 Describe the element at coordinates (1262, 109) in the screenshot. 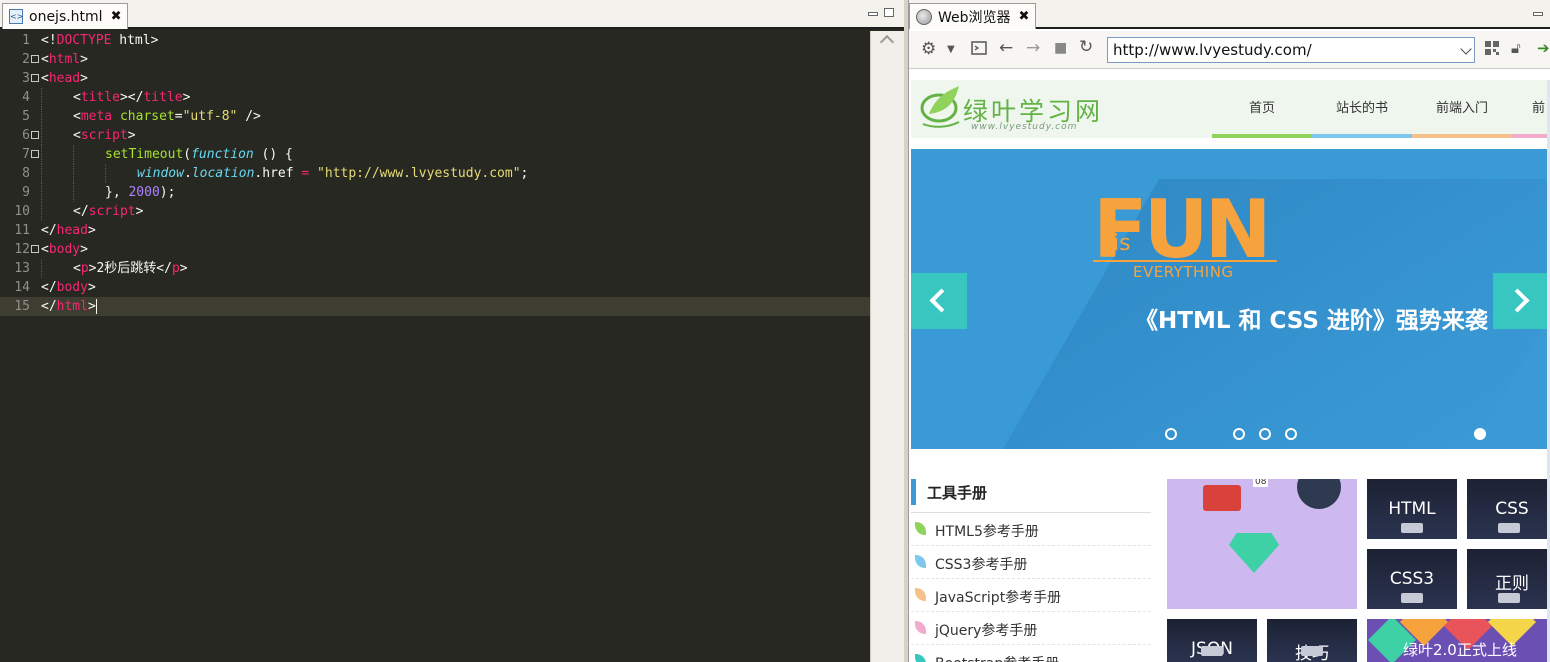

I see `nav-item-home: 首页` at that location.